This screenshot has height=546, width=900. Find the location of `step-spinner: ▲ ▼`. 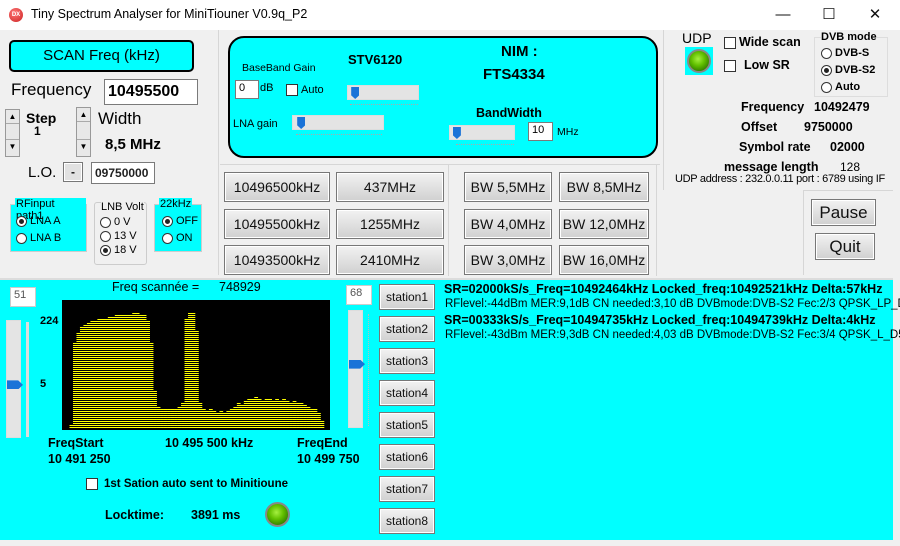

step-spinner: ▲ ▼ is located at coordinates (12, 133).